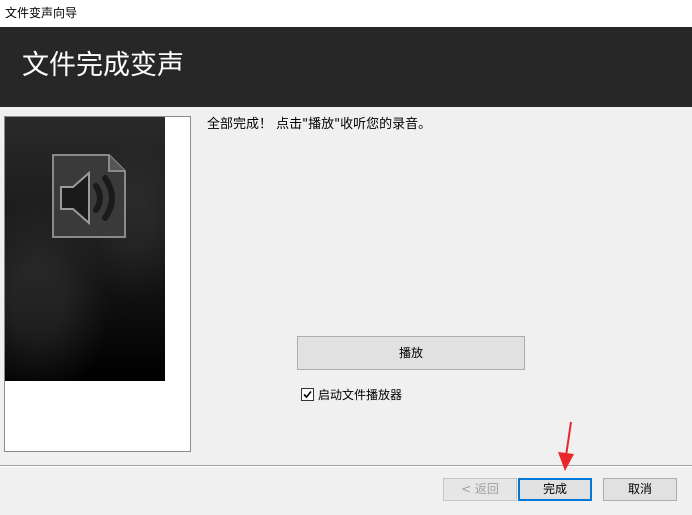 The height and width of the screenshot is (515, 692). What do you see at coordinates (103, 65) in the screenshot?
I see `banner-title: 文件完成变声` at bounding box center [103, 65].